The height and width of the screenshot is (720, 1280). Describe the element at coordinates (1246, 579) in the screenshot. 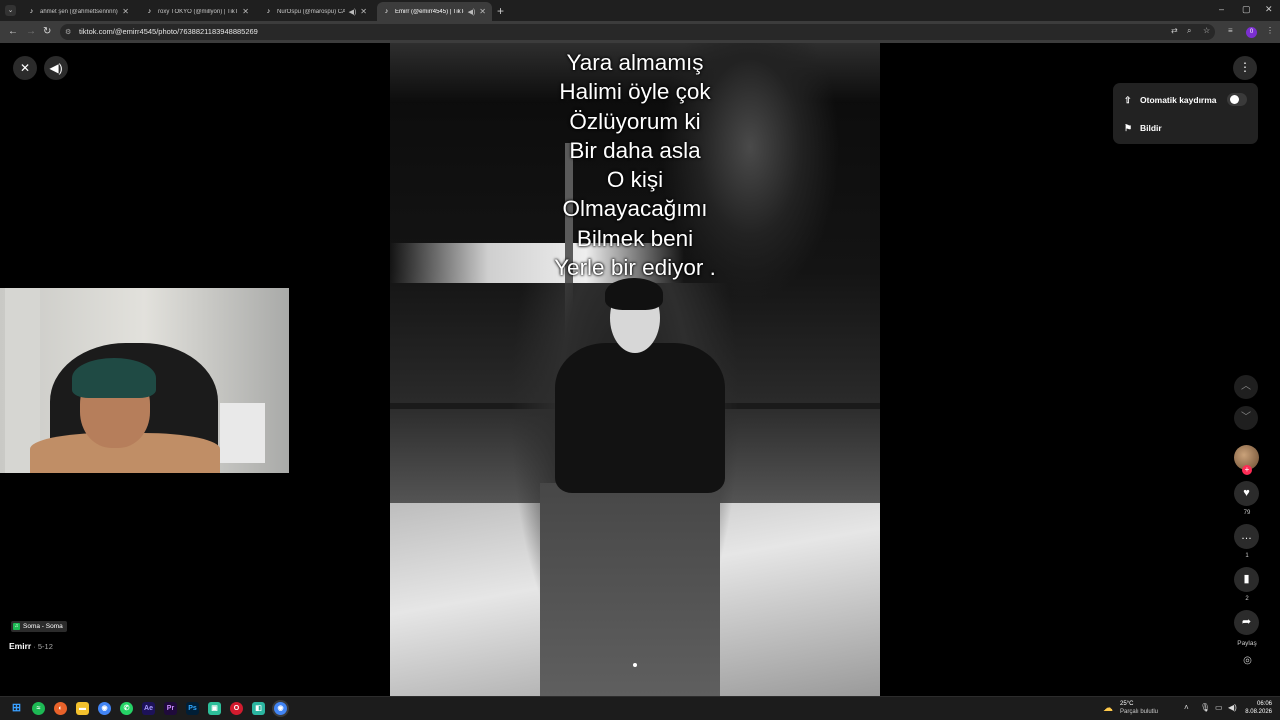

I see `bookmark-button: ▮` at that location.